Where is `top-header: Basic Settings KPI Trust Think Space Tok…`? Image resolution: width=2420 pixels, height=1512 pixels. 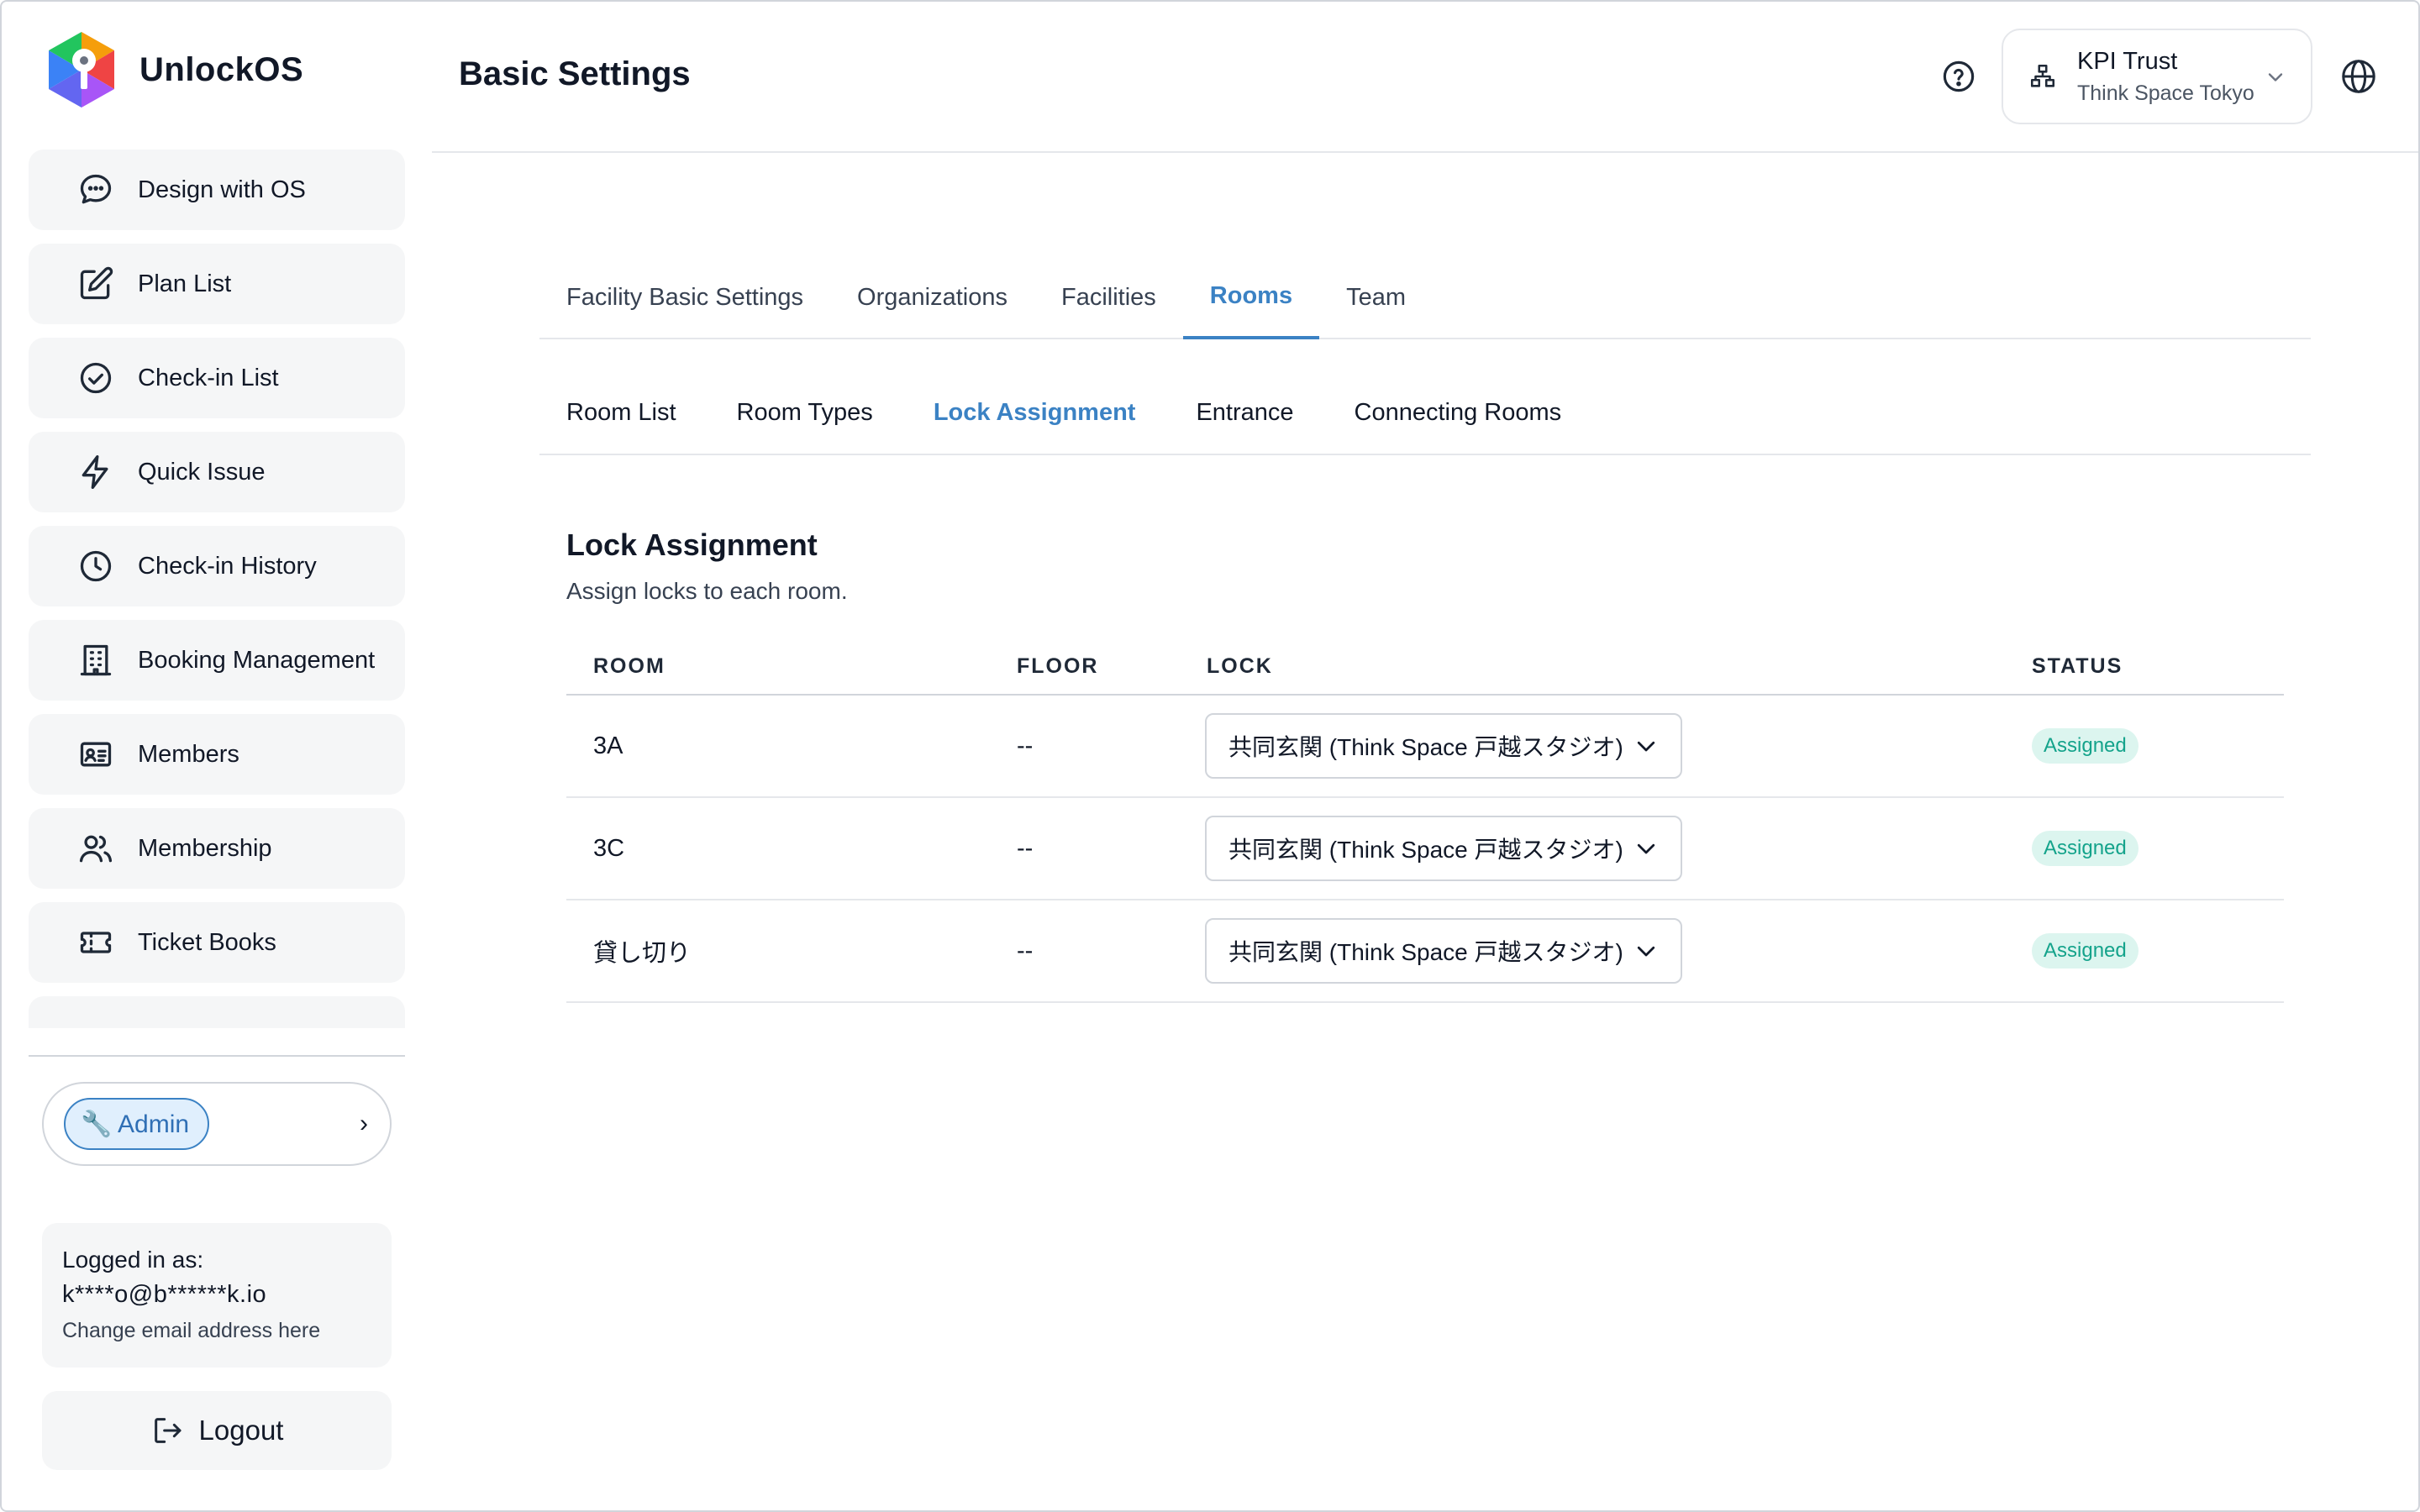 top-header: Basic Settings KPI Trust Think Space Tok… is located at coordinates (1426, 76).